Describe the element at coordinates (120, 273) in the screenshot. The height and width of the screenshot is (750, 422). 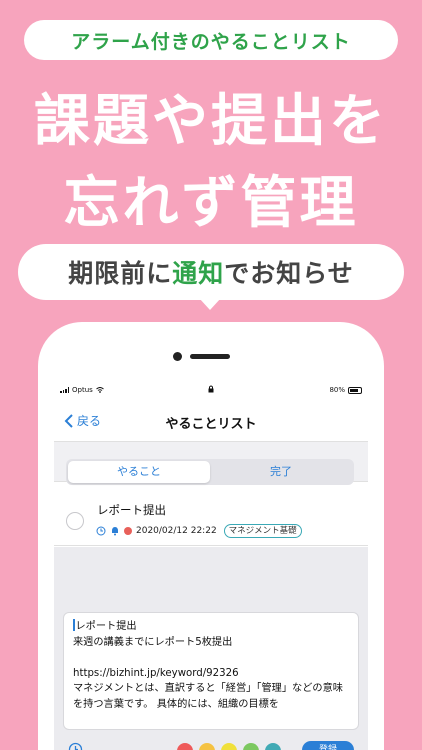
I see `bubble-text-pre: 期限前に` at that location.